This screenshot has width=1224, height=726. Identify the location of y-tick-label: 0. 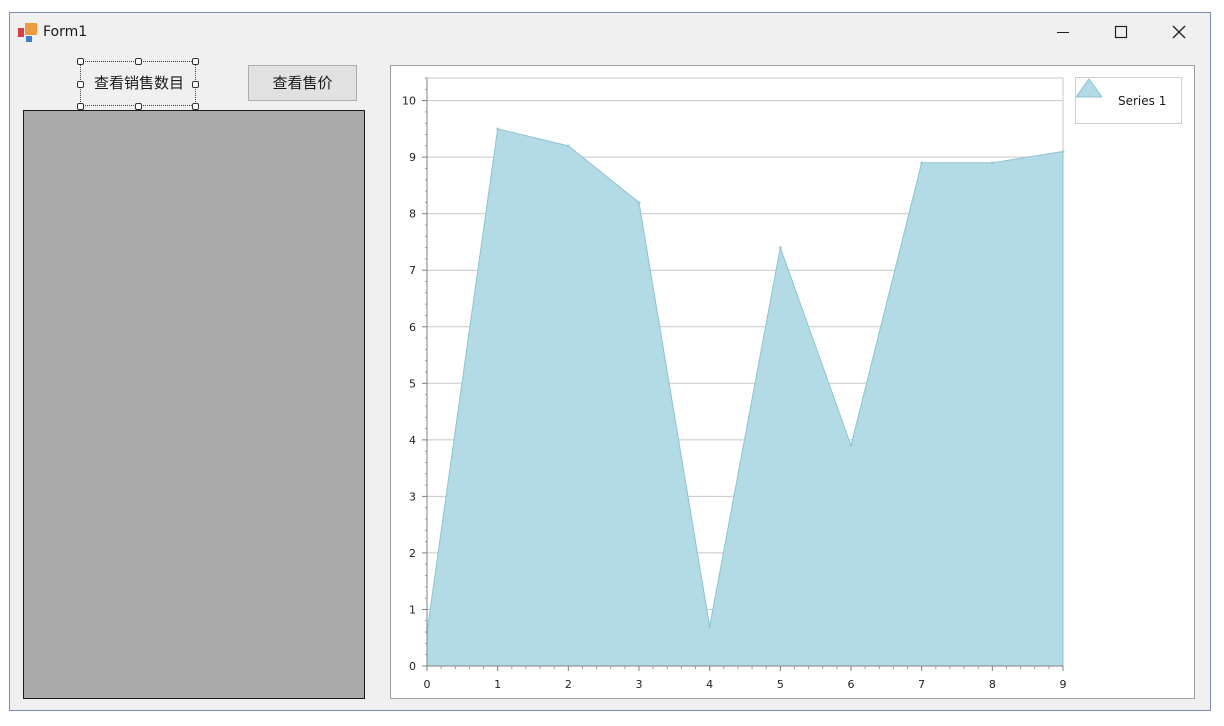
(412, 666).